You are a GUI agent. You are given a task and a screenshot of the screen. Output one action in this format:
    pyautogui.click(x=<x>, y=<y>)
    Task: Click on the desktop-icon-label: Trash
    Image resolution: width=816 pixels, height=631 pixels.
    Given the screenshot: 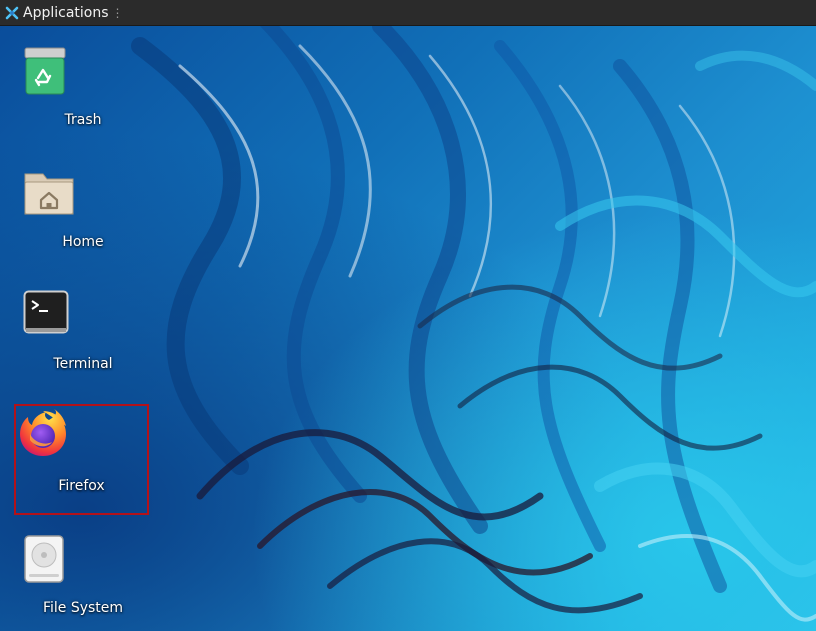 What is the action you would take?
    pyautogui.click(x=83, y=120)
    